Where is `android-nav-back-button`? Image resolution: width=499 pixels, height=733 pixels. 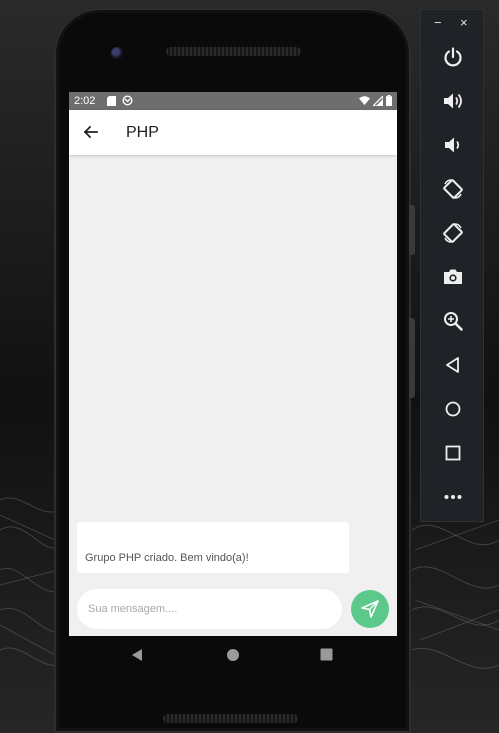
android-nav-back-button is located at coordinates (137, 657).